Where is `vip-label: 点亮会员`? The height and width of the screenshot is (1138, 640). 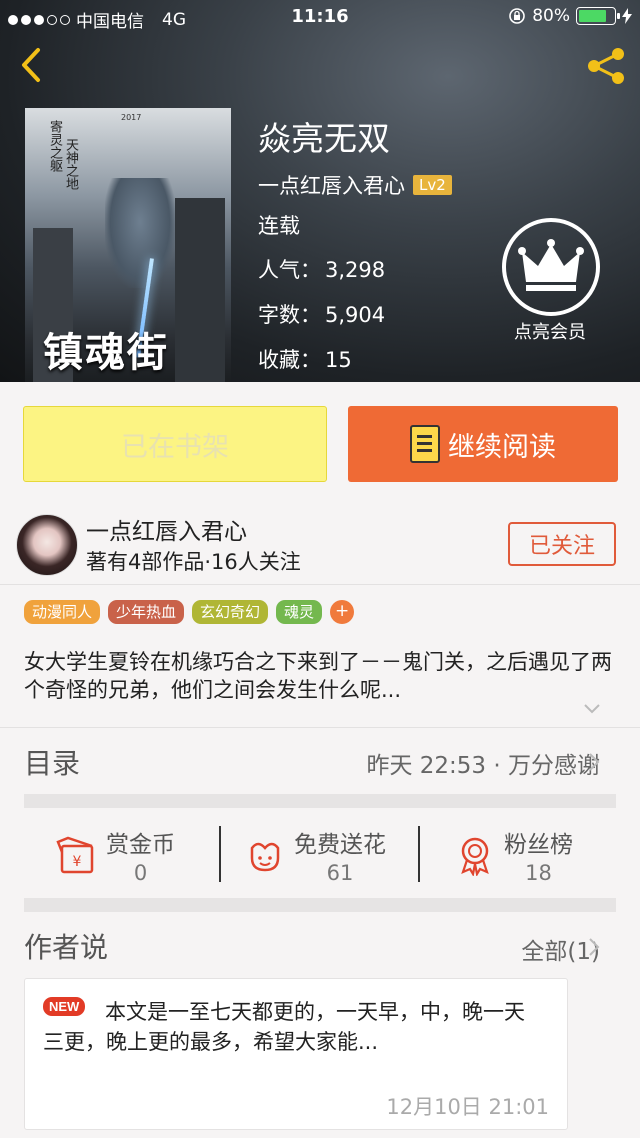
vip-label: 点亮会员 is located at coordinates (550, 331).